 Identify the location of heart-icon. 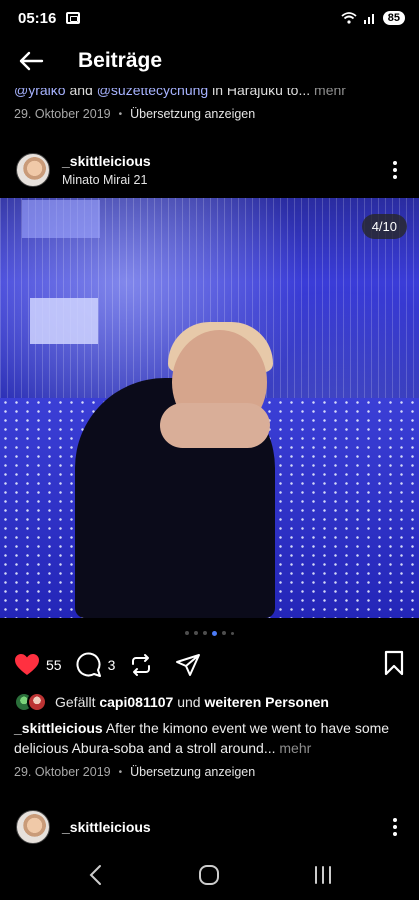
(27, 664).